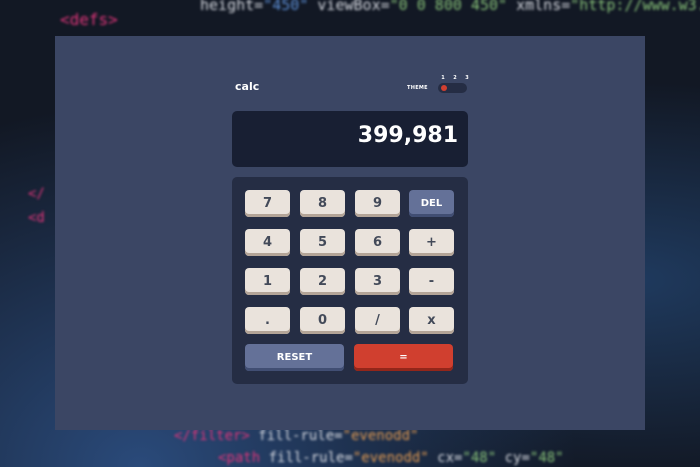 The height and width of the screenshot is (467, 700). What do you see at coordinates (322, 203) in the screenshot?
I see `key-8: 8` at bounding box center [322, 203].